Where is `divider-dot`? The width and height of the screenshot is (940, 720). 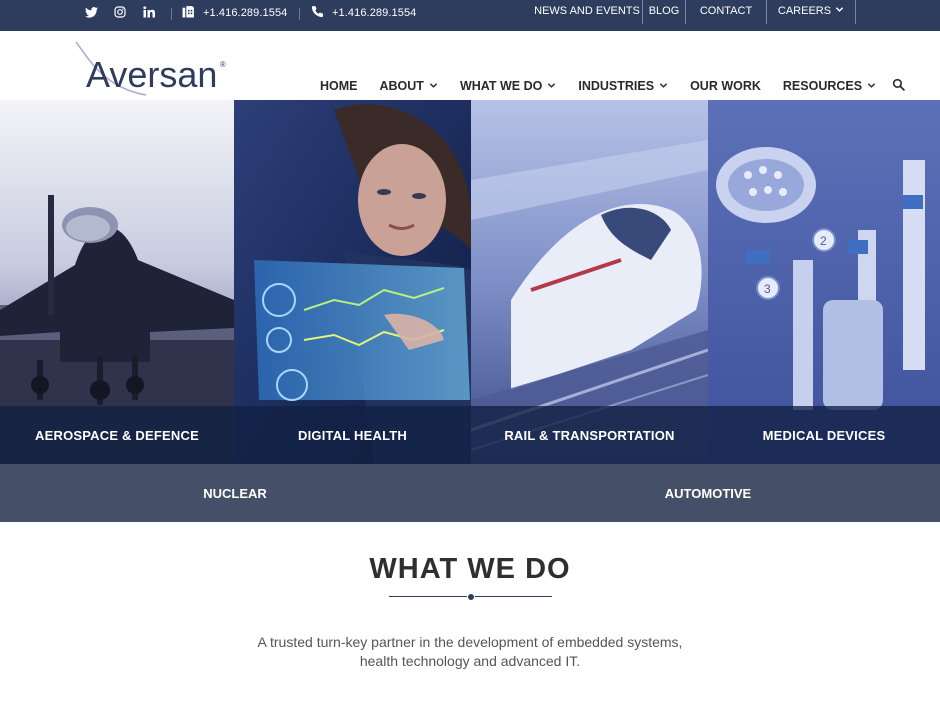
divider-dot is located at coordinates (471, 597).